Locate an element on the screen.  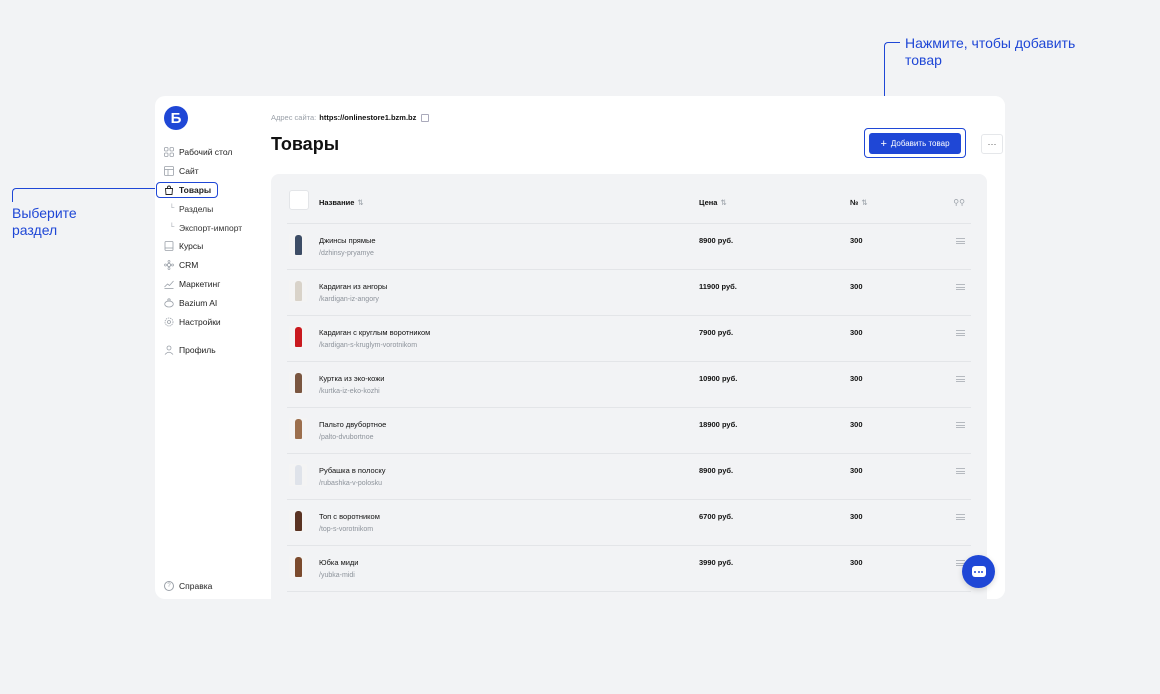
sidebar-item-crm: CRM is located at coordinates (213, 265).